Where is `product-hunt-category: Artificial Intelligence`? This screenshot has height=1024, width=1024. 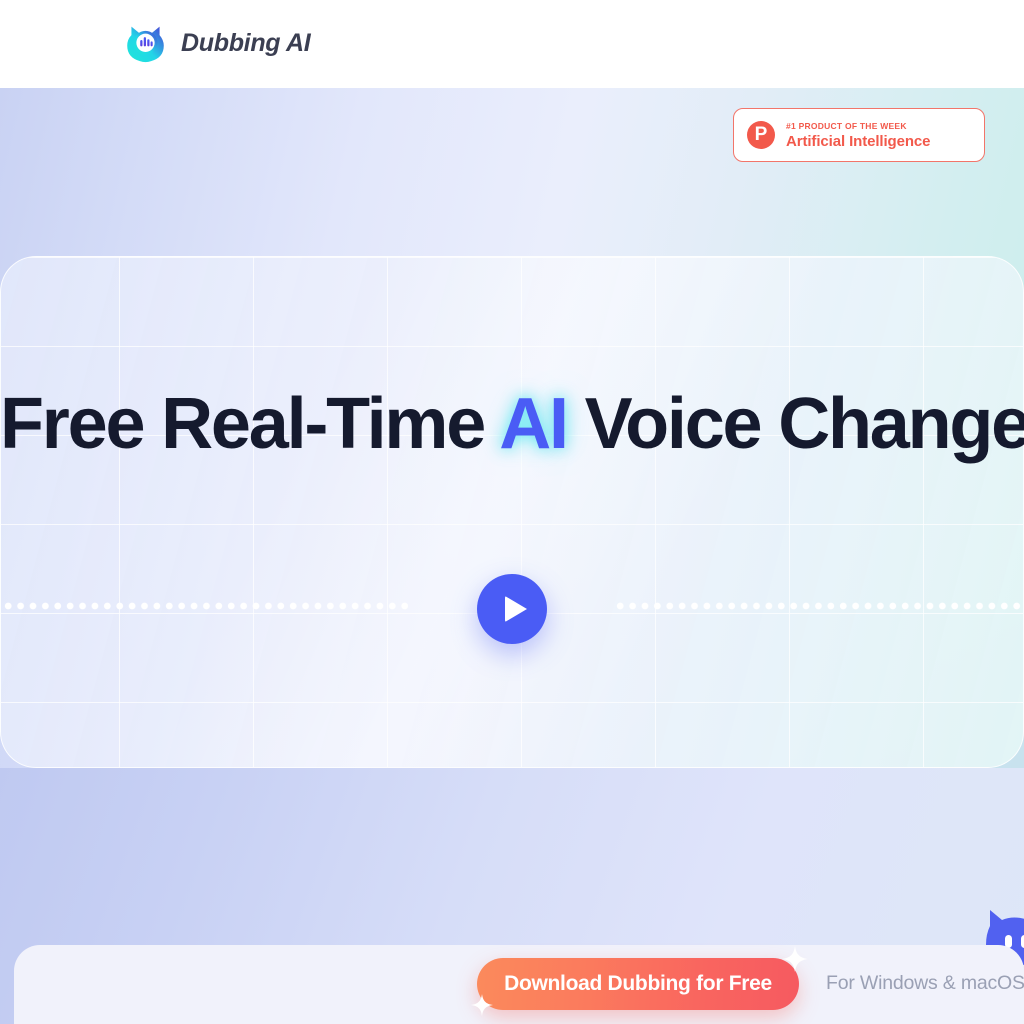
product-hunt-category: Artificial Intelligence is located at coordinates (858, 141).